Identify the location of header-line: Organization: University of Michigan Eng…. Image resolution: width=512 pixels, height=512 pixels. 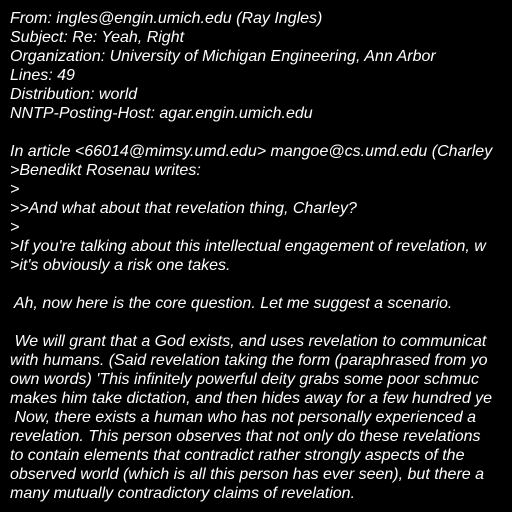
(223, 56).